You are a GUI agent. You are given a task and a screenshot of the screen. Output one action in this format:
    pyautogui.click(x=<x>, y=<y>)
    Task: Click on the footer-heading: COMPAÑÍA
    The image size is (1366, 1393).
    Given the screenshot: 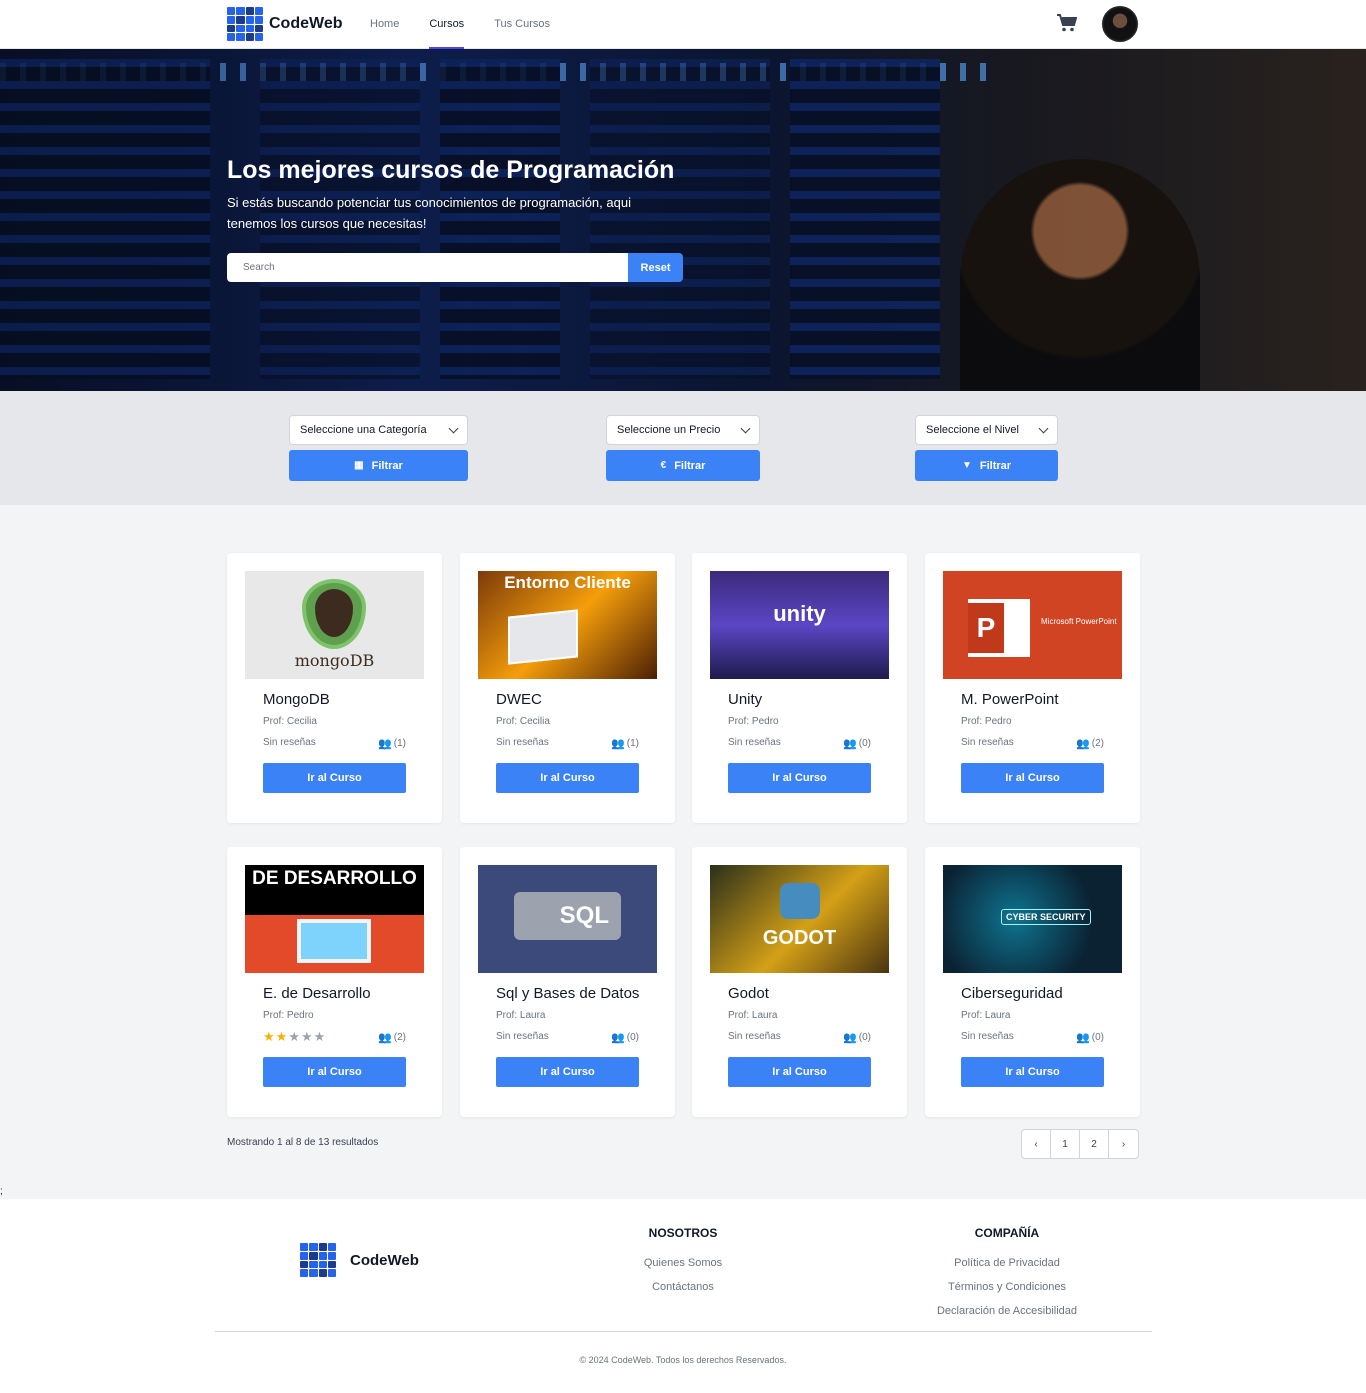 What is the action you would take?
    pyautogui.click(x=1007, y=1233)
    